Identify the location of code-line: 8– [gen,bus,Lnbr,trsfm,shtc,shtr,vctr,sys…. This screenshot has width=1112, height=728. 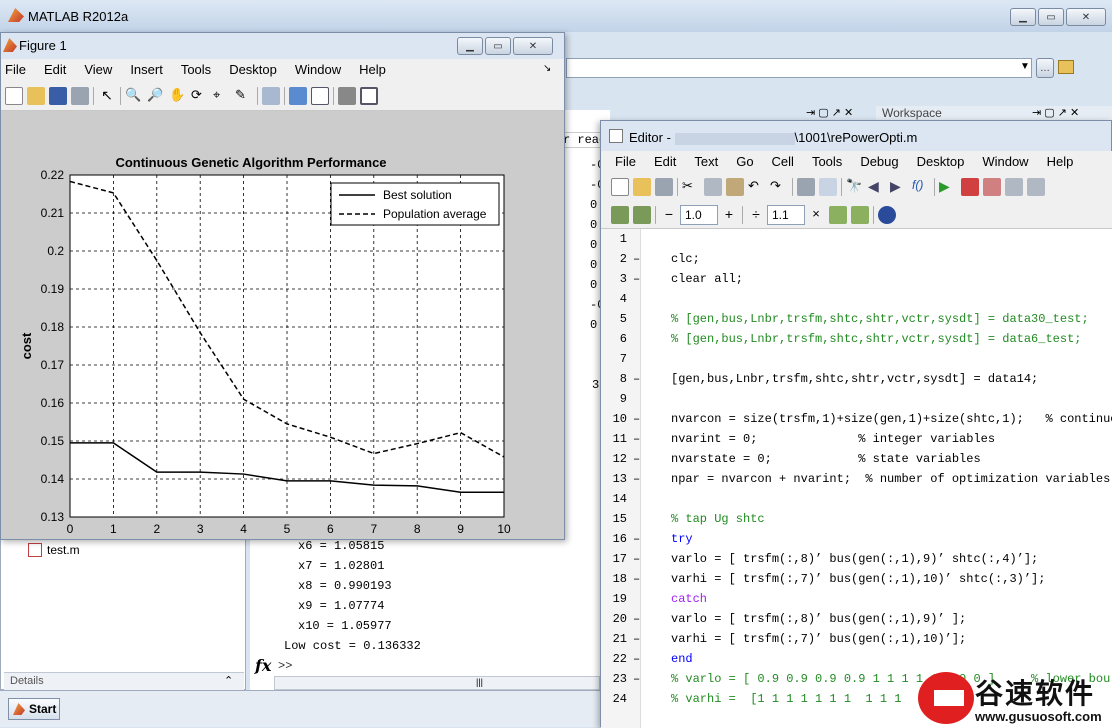
(856, 379).